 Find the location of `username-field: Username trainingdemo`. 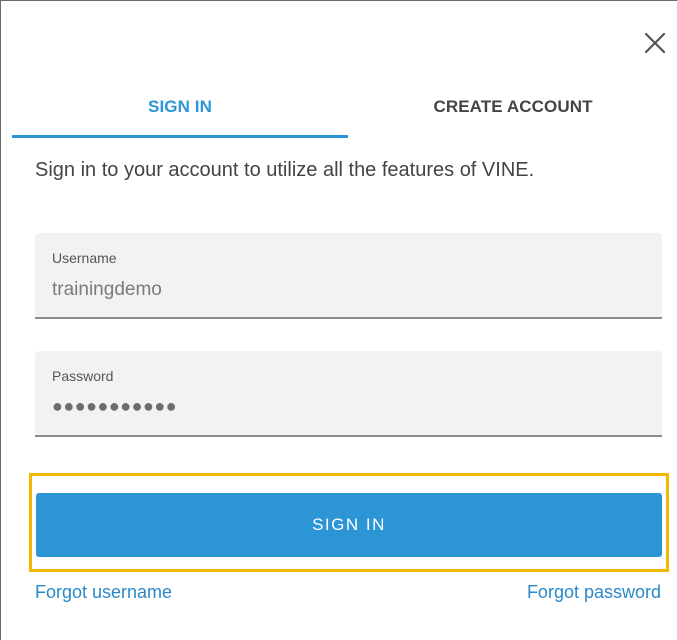

username-field: Username trainingdemo is located at coordinates (348, 276).